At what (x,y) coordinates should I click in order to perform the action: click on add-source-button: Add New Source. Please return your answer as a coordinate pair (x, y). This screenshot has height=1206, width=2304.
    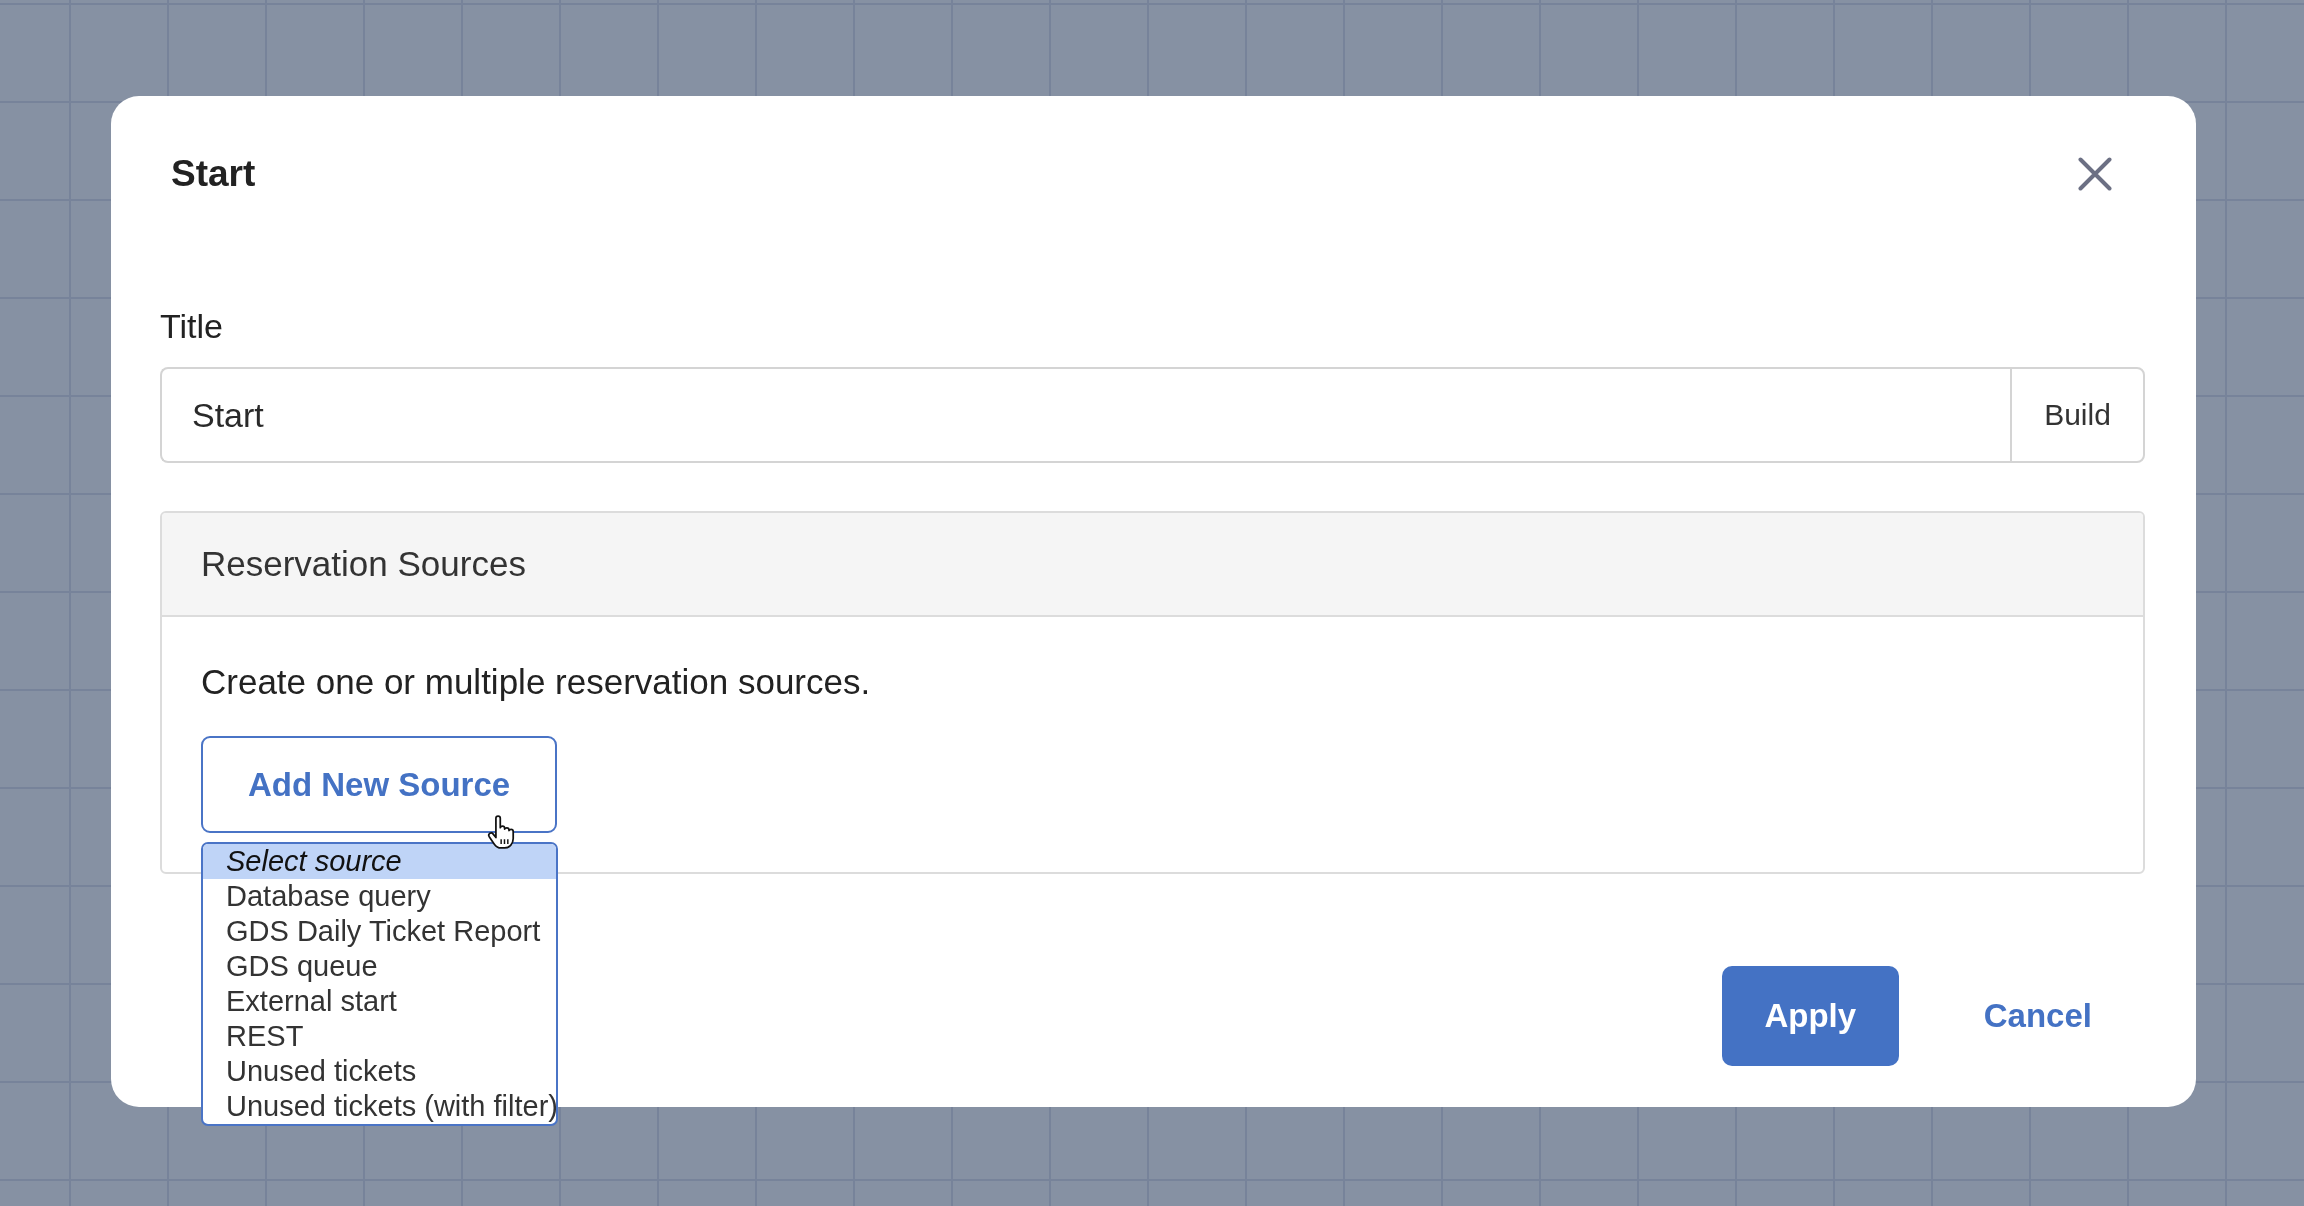
    Looking at the image, I should click on (379, 784).